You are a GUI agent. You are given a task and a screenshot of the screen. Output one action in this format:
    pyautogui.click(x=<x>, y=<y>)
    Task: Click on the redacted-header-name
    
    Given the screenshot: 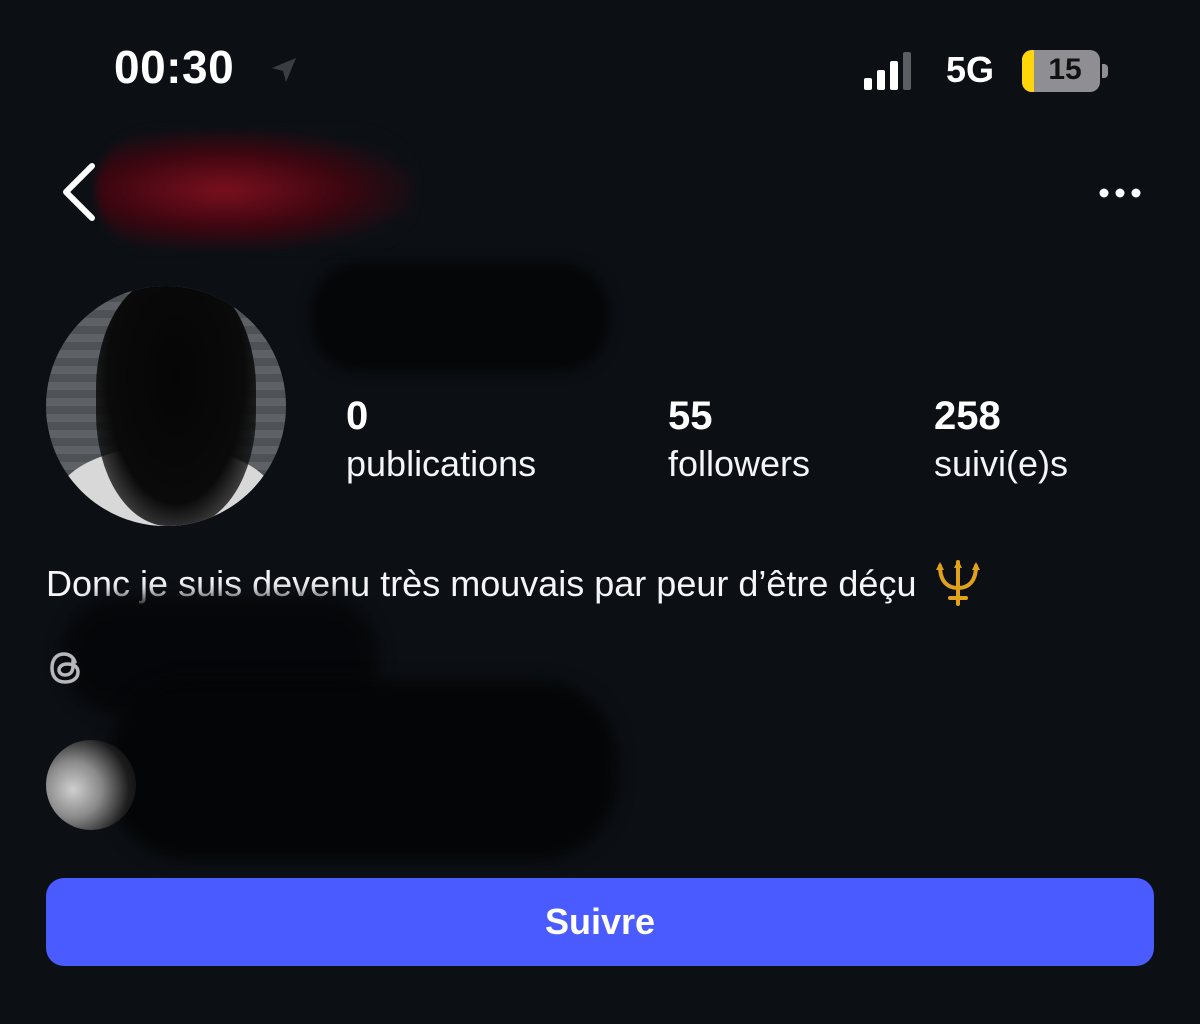 What is the action you would take?
    pyautogui.click(x=256, y=190)
    